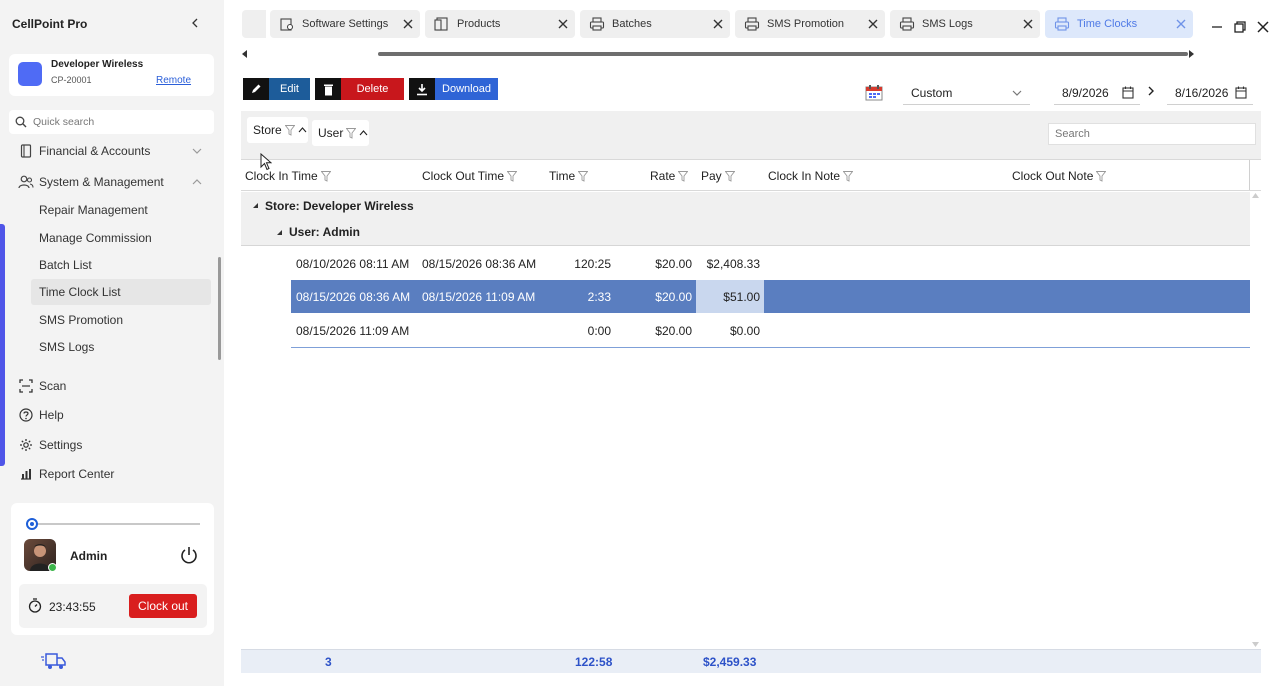 The width and height of the screenshot is (1280, 686). Describe the element at coordinates (745, 232) in the screenshot. I see `group-row-user: User: Admin` at that location.